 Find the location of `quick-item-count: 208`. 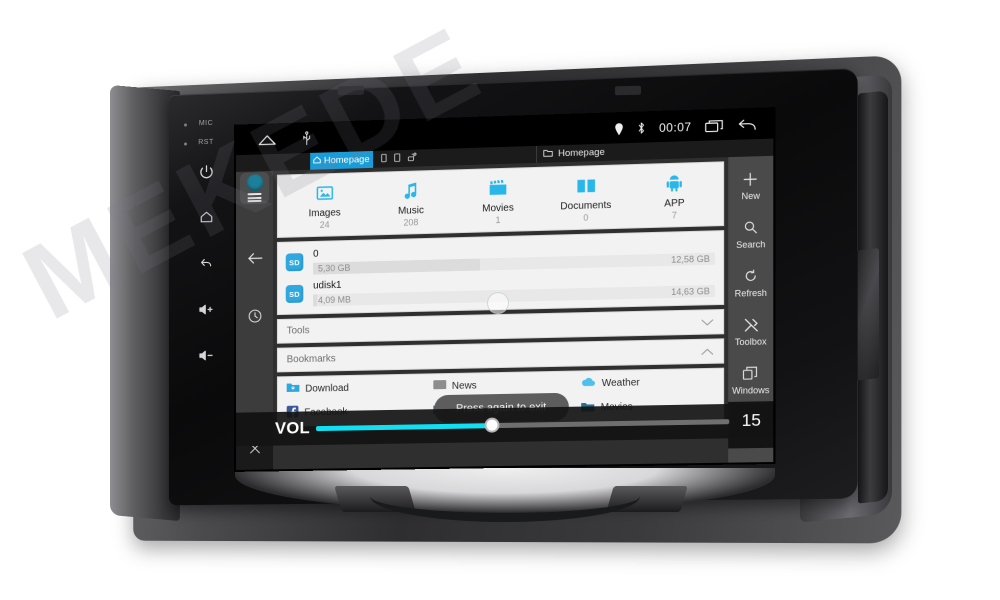

quick-item-count: 208 is located at coordinates (411, 222).